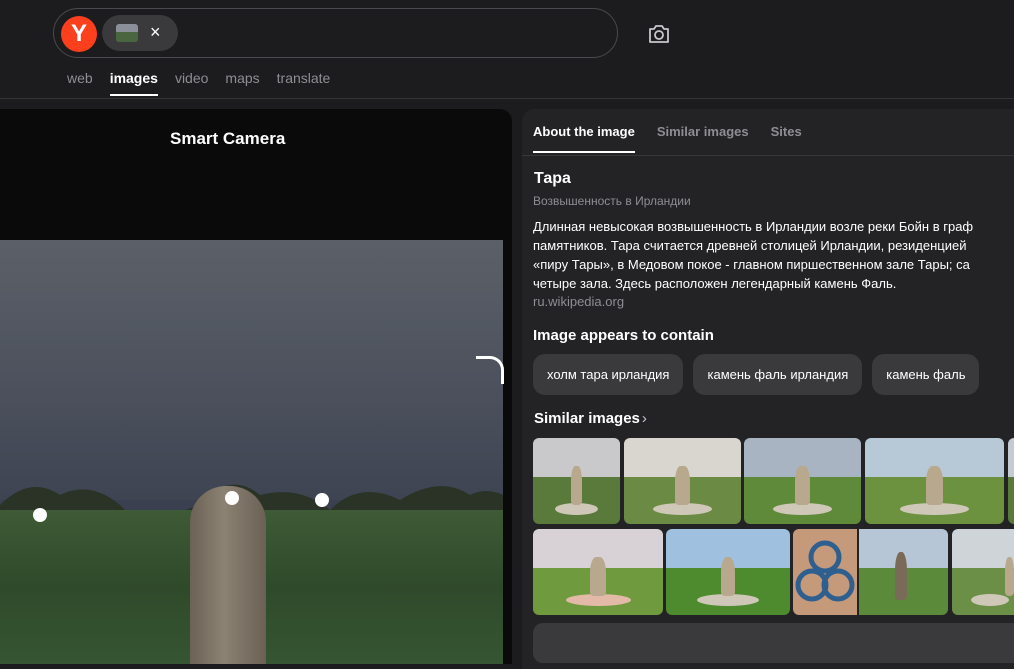 The image size is (1014, 669). I want to click on results-tabs: About the image Similar images Sites, so click(667, 138).